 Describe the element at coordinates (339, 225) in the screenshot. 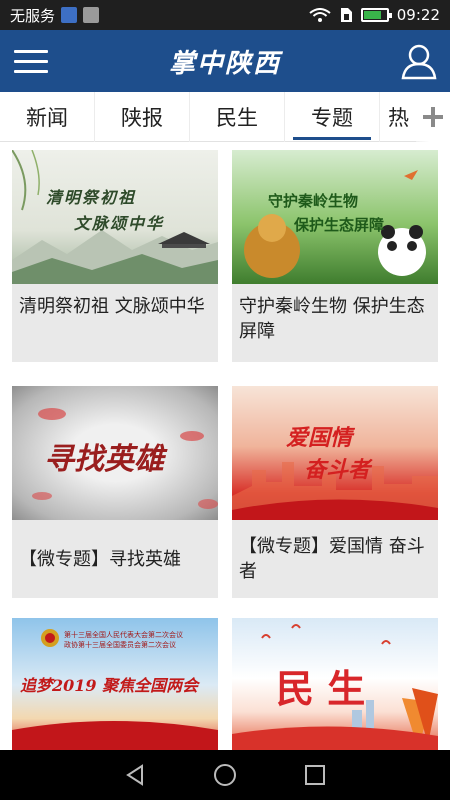

I see `thumb-title-line: 保护生态屏障` at that location.